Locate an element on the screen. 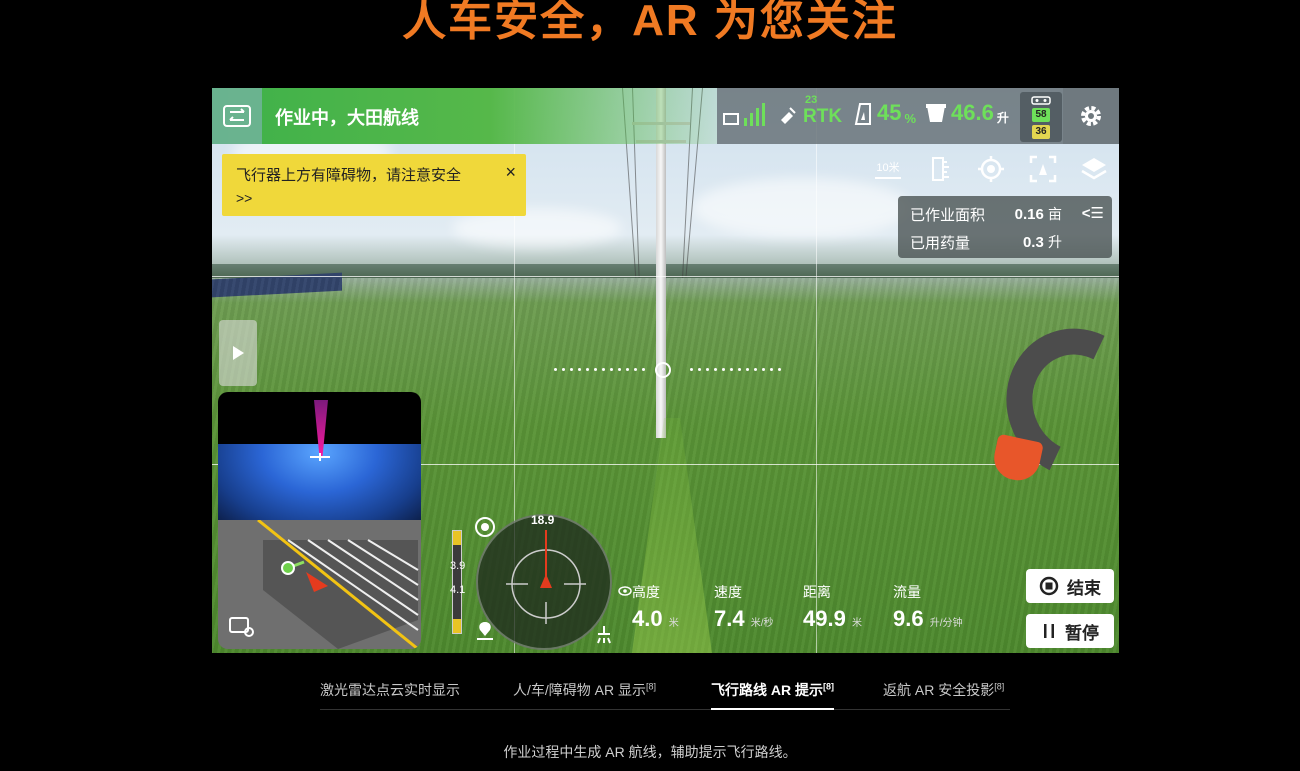 The image size is (1300, 771). ar-target-button is located at coordinates (1043, 169).